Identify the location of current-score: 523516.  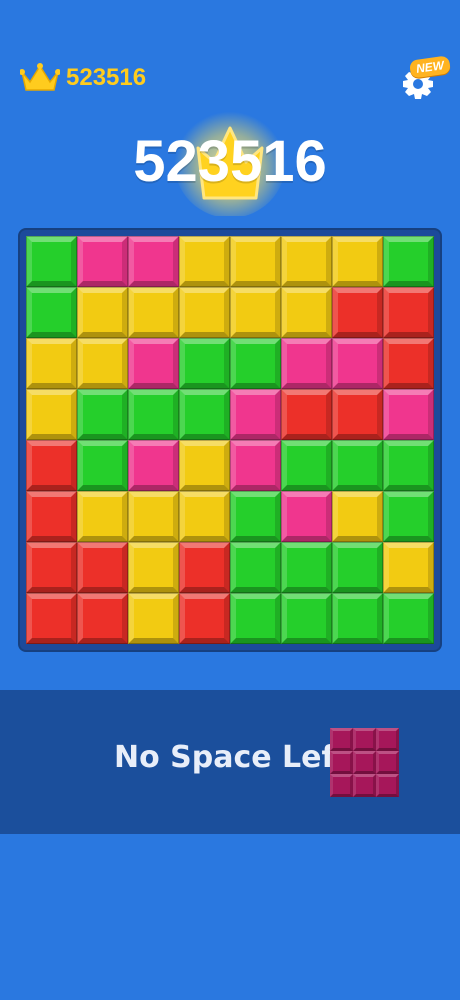
(230, 161).